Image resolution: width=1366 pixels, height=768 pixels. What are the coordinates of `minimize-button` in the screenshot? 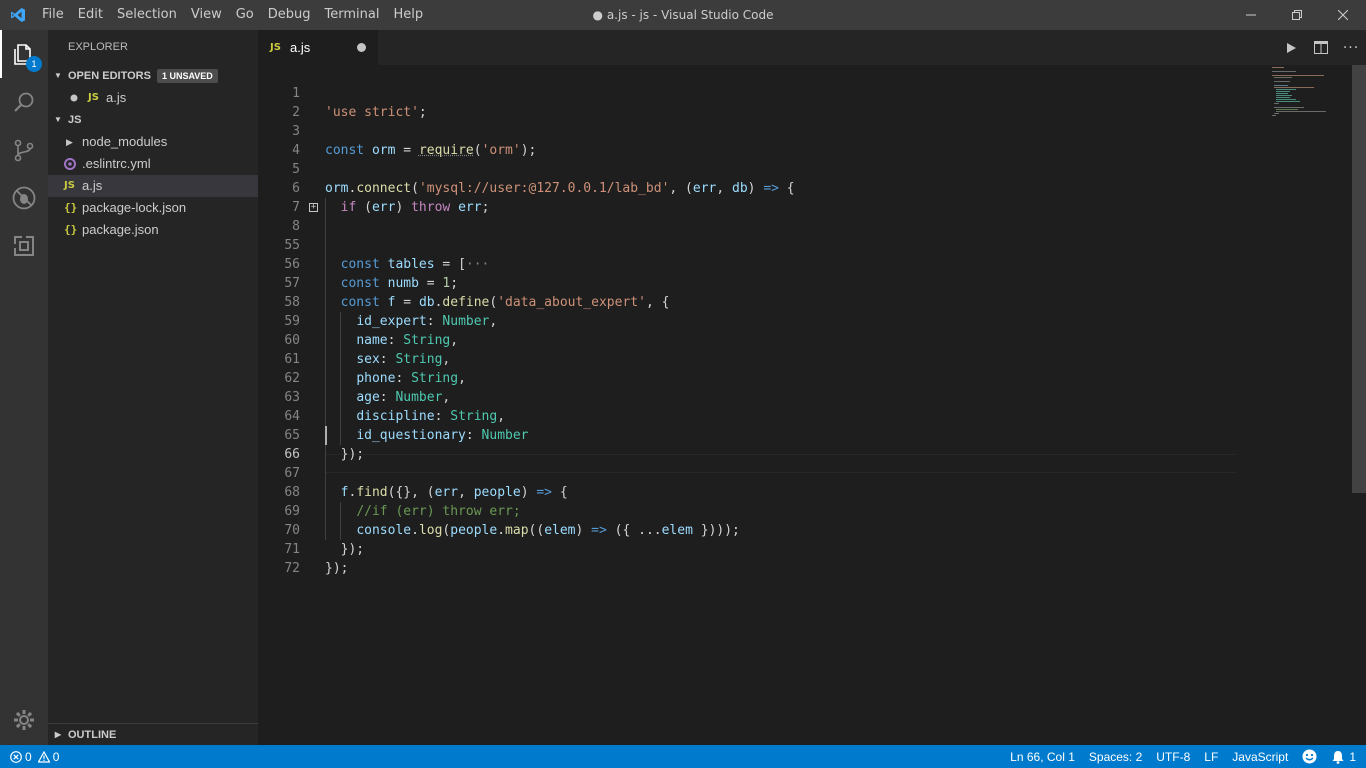 It's located at (1251, 15).